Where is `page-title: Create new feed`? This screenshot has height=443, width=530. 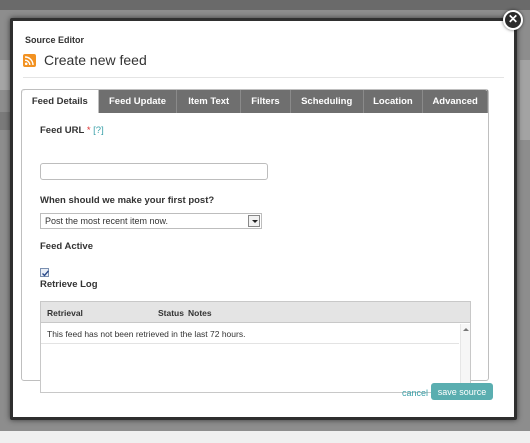
page-title: Create new feed is located at coordinates (95, 60).